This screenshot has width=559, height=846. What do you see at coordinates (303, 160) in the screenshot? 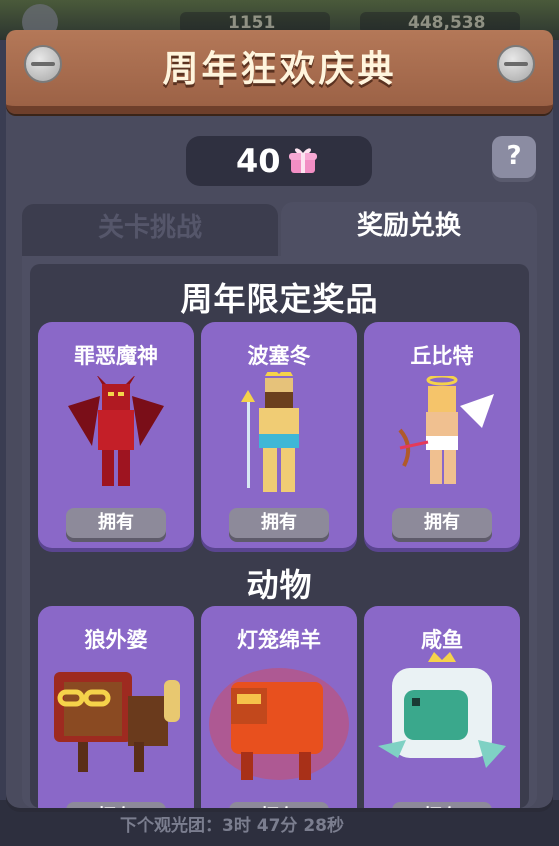
I see `gift-box-icon` at bounding box center [303, 160].